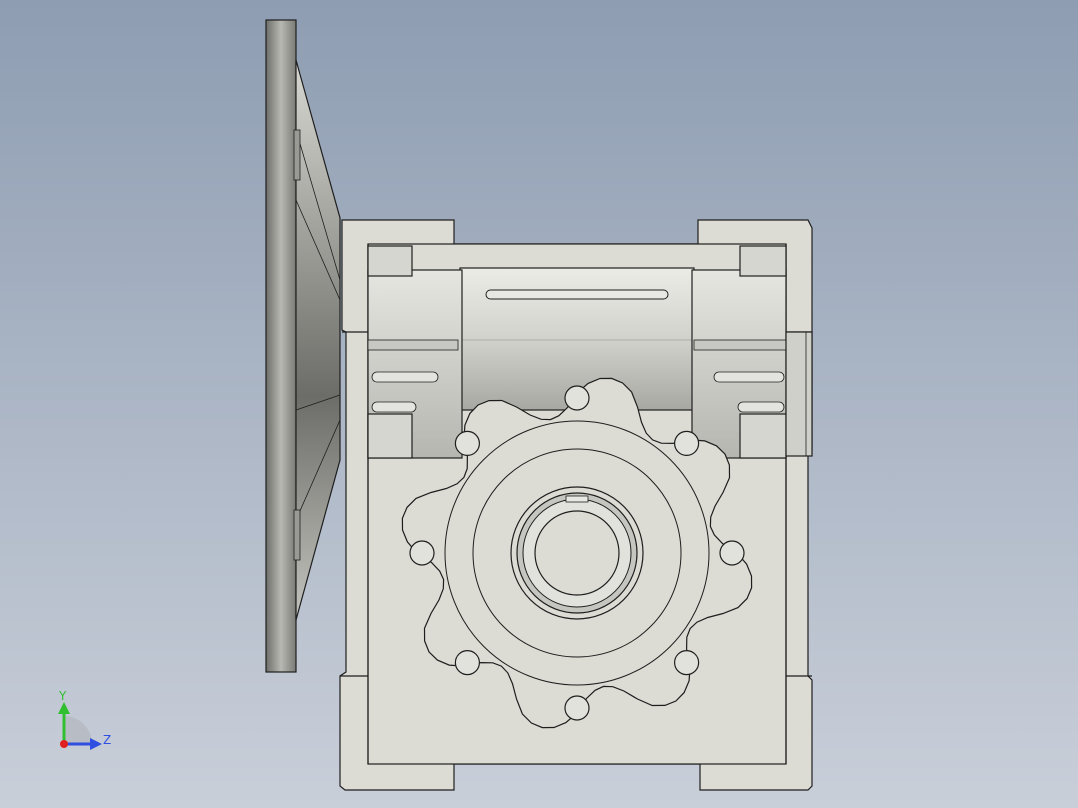 The image size is (1078, 808). What do you see at coordinates (62, 696) in the screenshot?
I see `triad-y-label: Y` at bounding box center [62, 696].